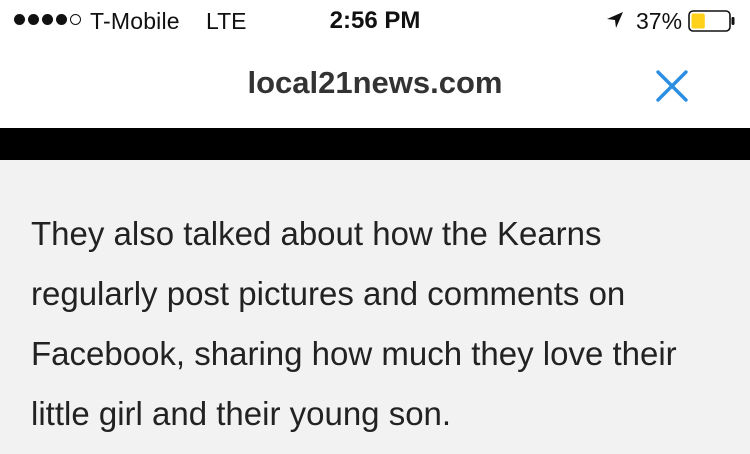 This screenshot has width=750, height=454. I want to click on close-button, so click(672, 86).